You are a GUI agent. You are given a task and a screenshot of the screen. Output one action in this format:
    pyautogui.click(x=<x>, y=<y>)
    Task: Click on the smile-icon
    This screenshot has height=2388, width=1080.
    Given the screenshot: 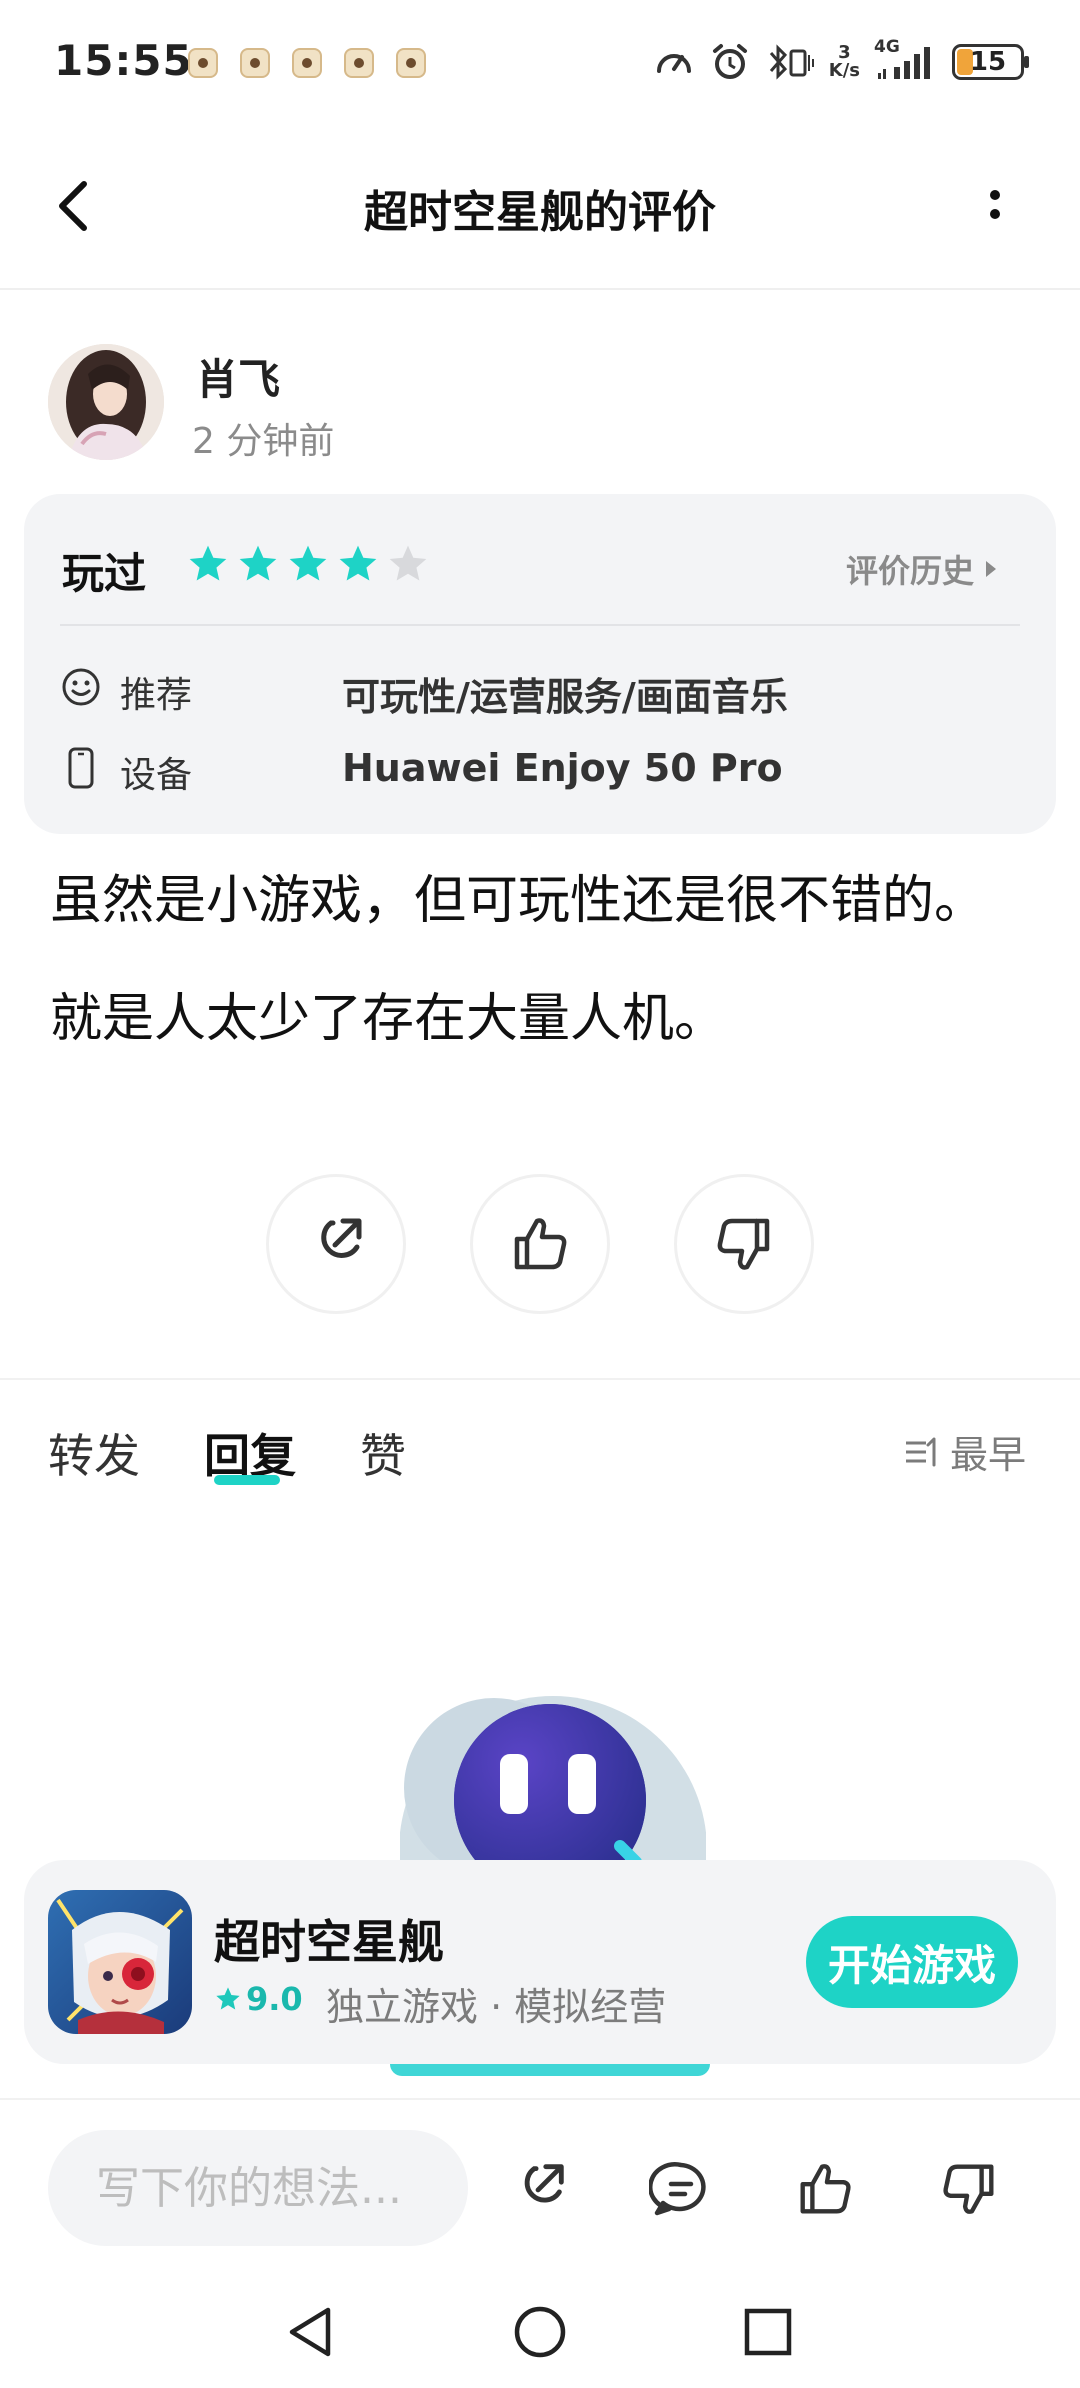 What is the action you would take?
    pyautogui.click(x=81, y=689)
    